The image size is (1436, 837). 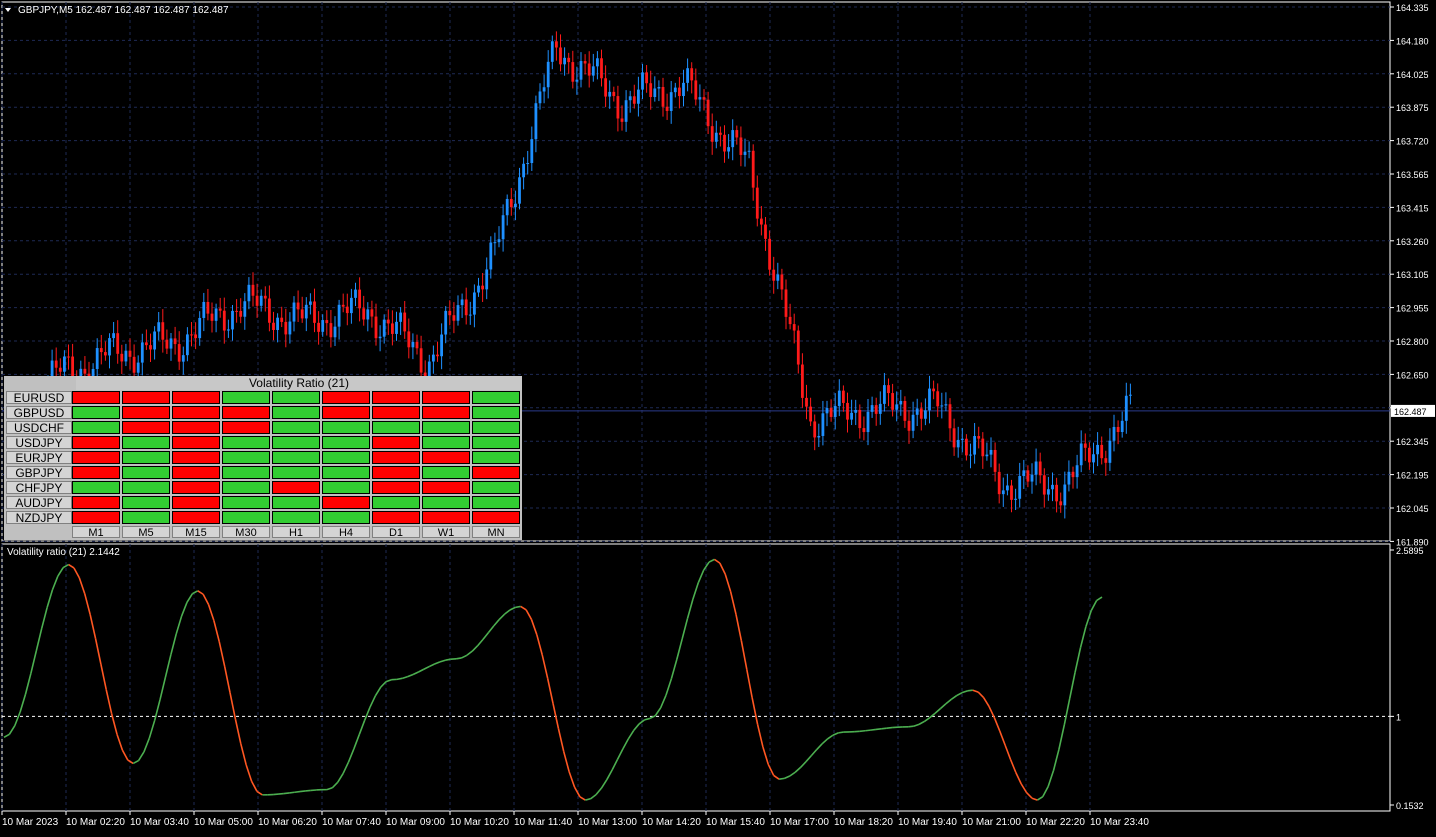 I want to click on timeframe-label-mn: MN, so click(x=496, y=532).